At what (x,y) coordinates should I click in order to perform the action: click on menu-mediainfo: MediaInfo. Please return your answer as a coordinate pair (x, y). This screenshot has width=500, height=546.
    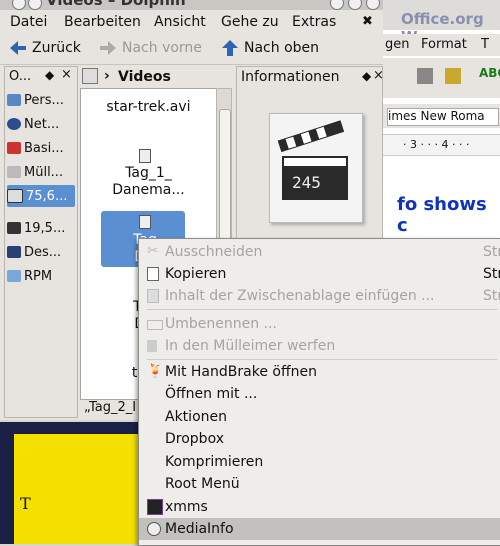
    Looking at the image, I should click on (319, 529).